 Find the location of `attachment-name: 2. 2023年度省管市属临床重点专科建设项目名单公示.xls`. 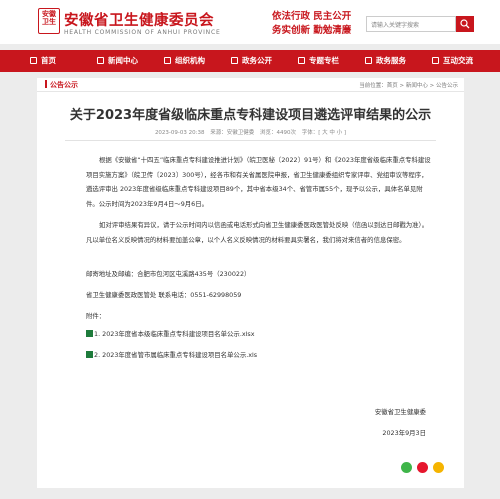

attachment-name: 2. 2023年度省管市属临床重点专科建设项目名单公示.xls is located at coordinates (176, 355).